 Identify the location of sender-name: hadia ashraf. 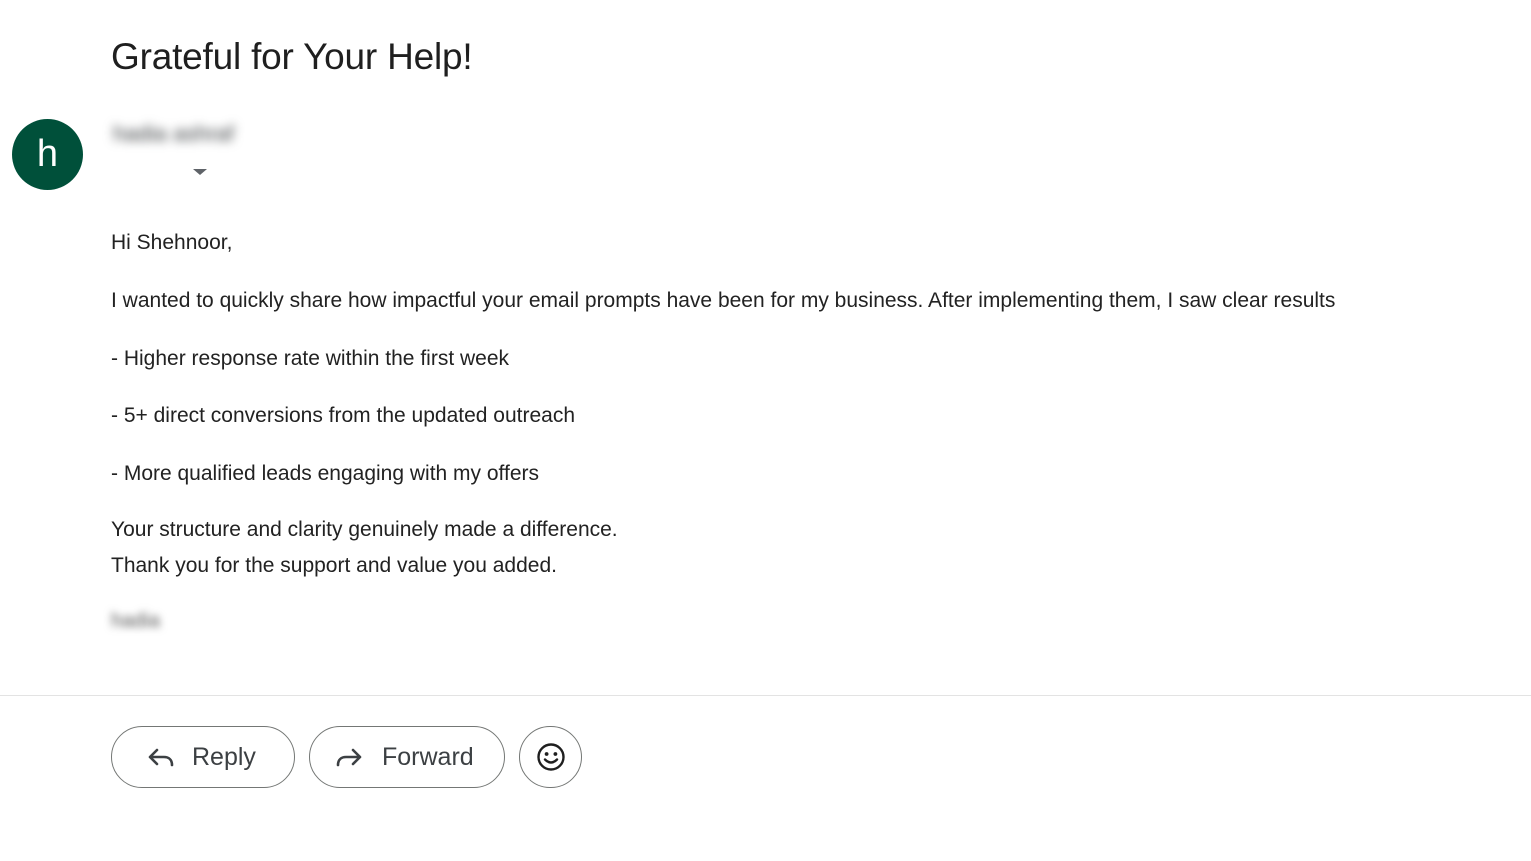
(173, 134).